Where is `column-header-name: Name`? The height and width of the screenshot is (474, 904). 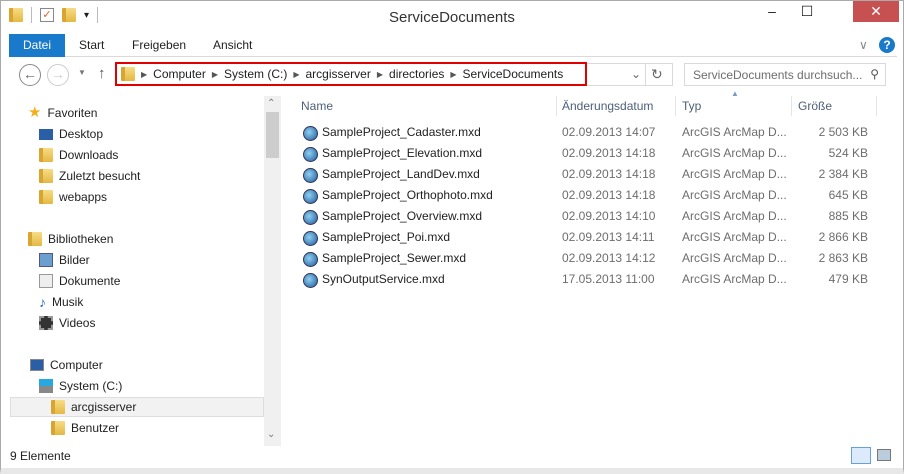
column-header-name: Name is located at coordinates (317, 106).